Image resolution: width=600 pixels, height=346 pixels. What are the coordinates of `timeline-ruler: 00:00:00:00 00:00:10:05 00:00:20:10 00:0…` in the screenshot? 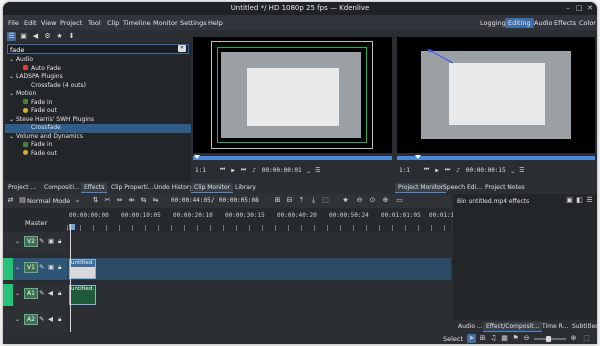 It's located at (262, 220).